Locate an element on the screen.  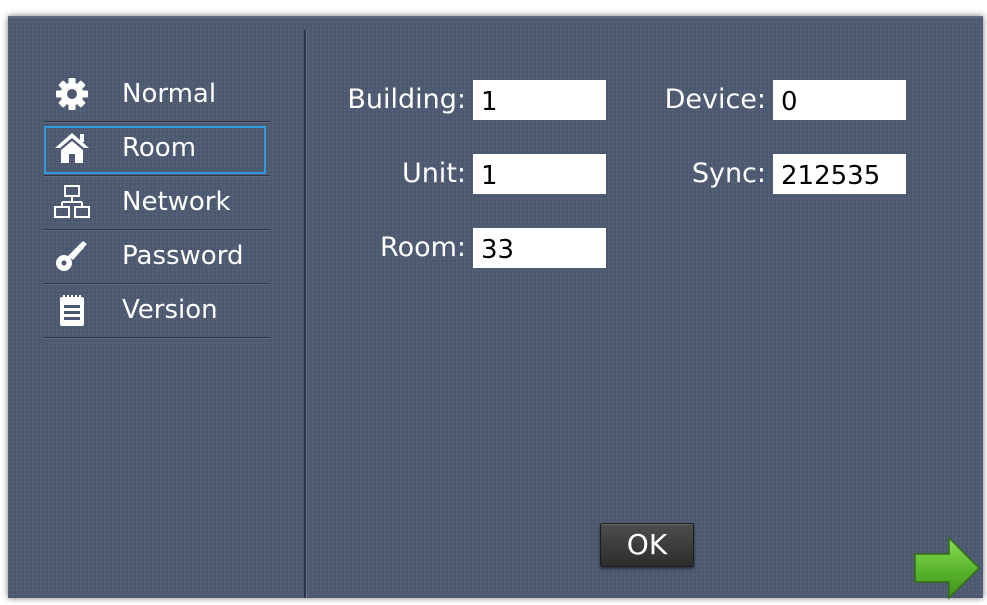
sync-field: 212535 is located at coordinates (839, 174).